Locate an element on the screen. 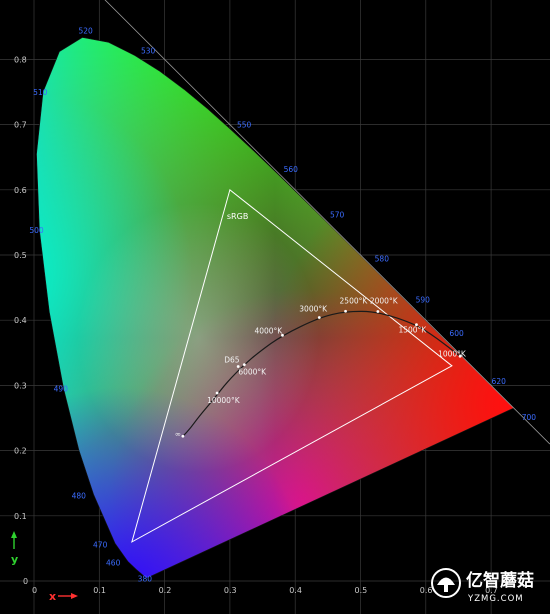  mushroom-cap-icon is located at coordinates (446, 581).